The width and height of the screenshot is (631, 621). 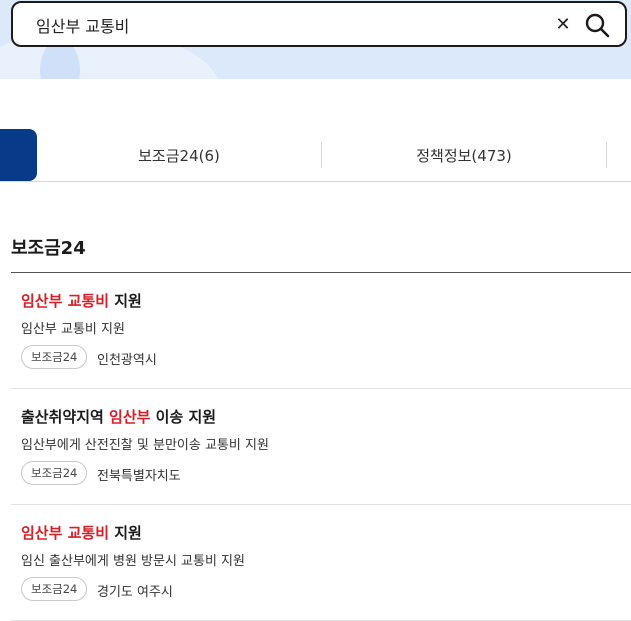 I want to click on region-label: 전북특별자치도, so click(x=139, y=476).